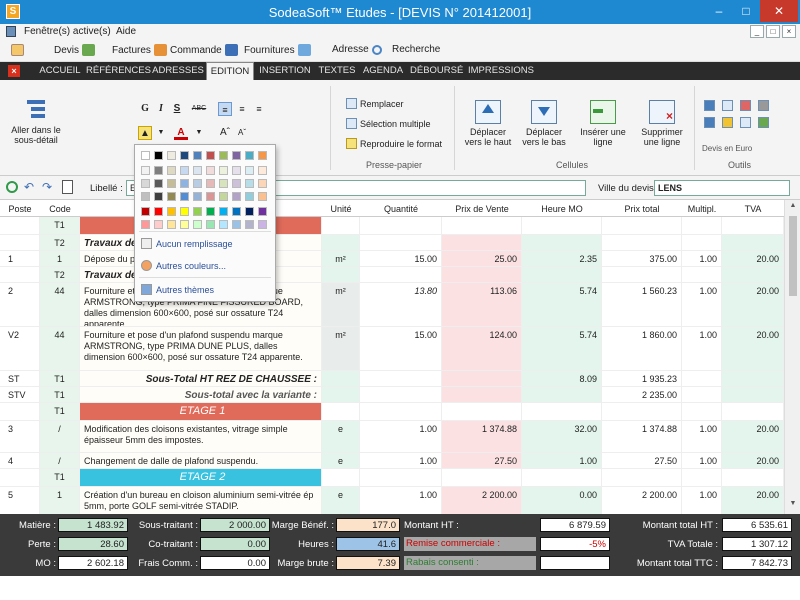 Image resolution: width=800 pixels, height=600 pixels. What do you see at coordinates (763, 122) in the screenshot?
I see `spreadsheet-icon` at bounding box center [763, 122].